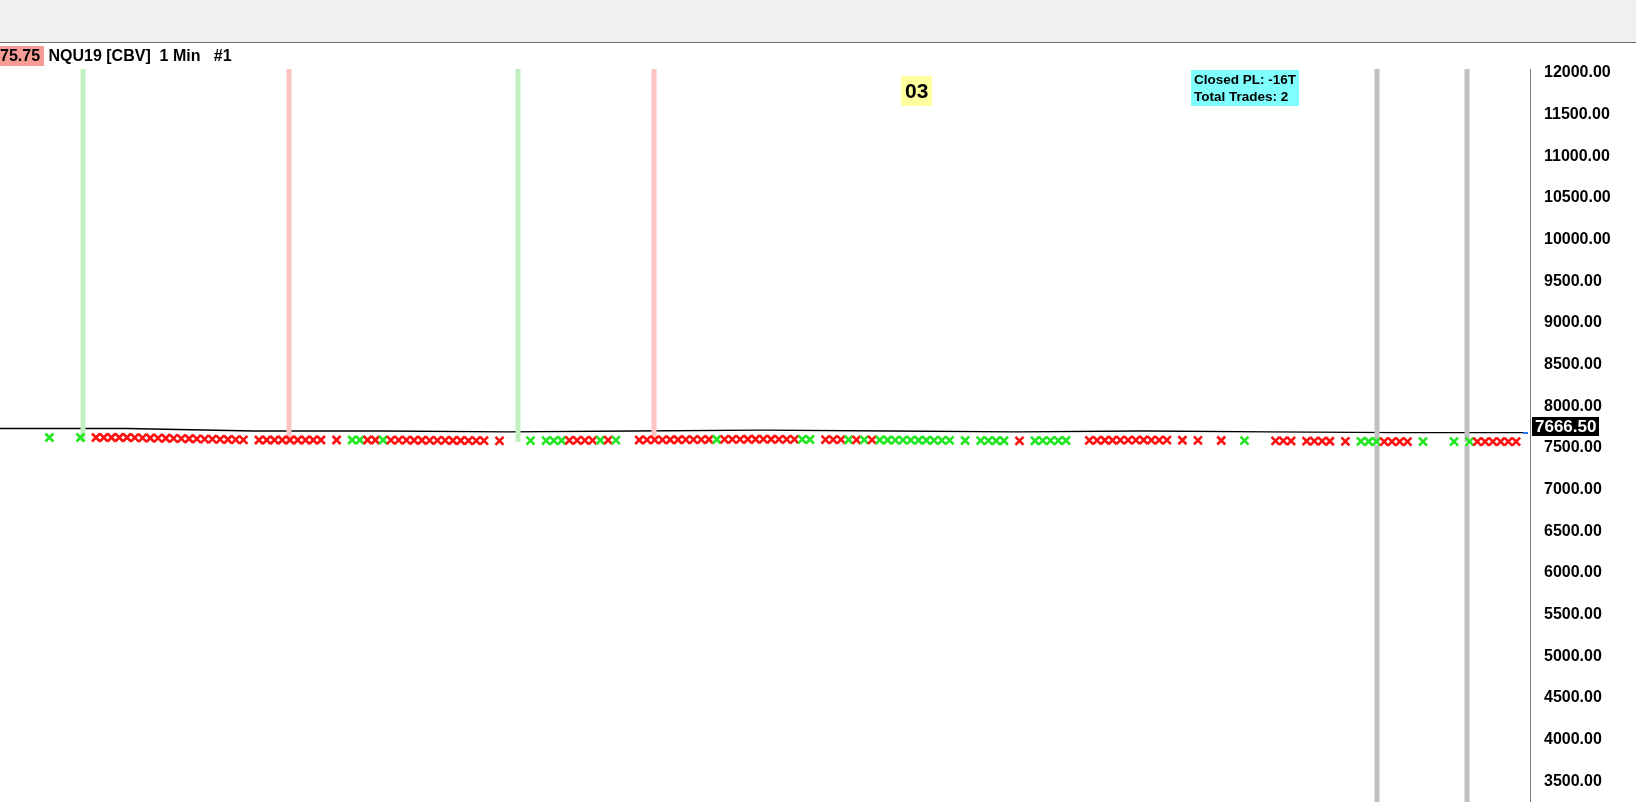 The width and height of the screenshot is (1636, 802). What do you see at coordinates (1573, 655) in the screenshot?
I see `axis-tick-label: 5000.00` at bounding box center [1573, 655].